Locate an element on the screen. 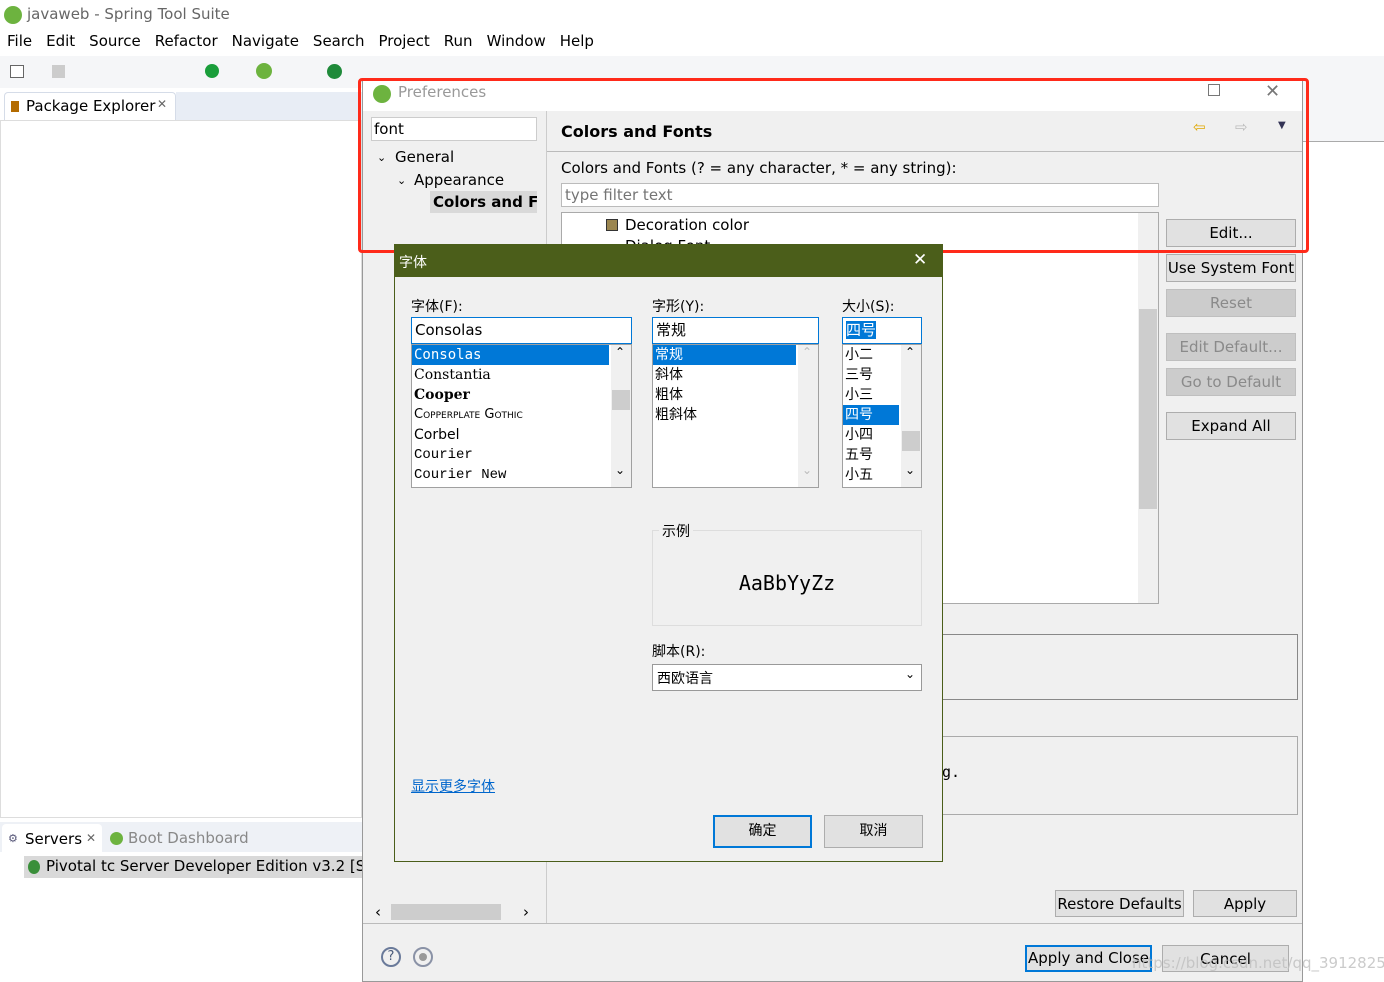  style-option: 粗斜体 is located at coordinates (735, 415).